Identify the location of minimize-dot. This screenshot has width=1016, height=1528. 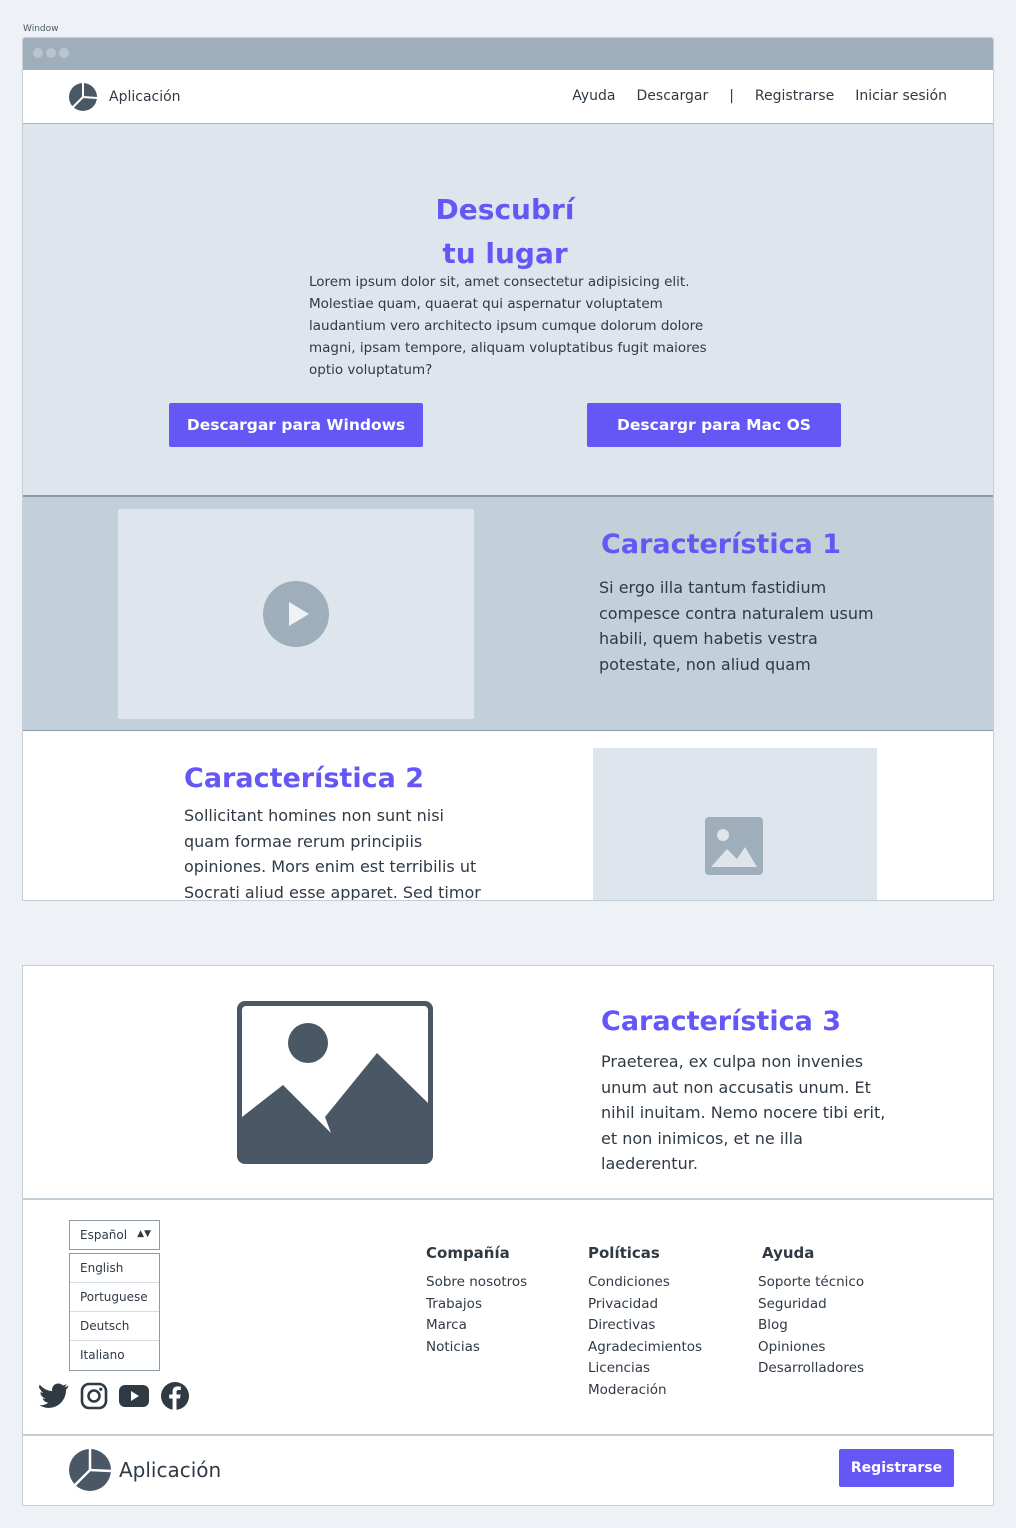
(51, 53).